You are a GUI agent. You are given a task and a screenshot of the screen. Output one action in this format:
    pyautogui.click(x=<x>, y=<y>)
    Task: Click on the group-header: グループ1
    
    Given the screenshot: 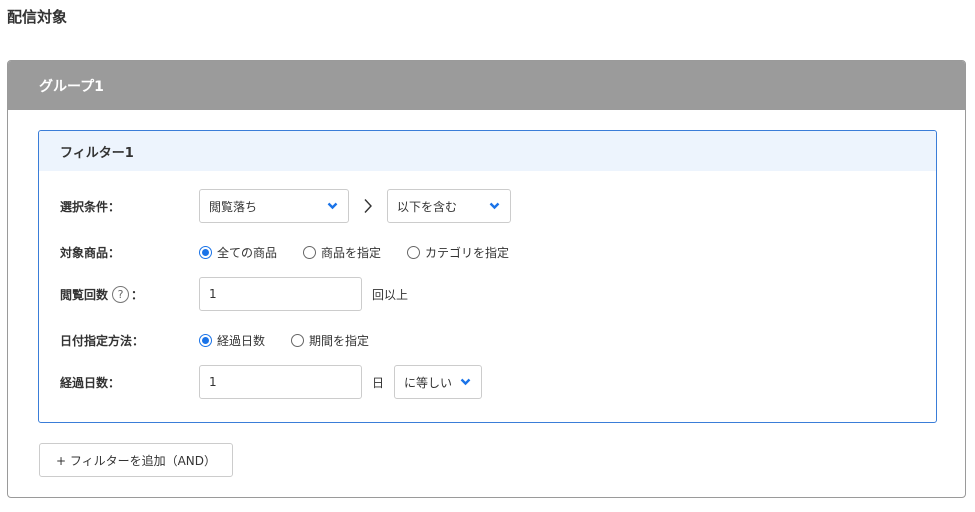 What is the action you would take?
    pyautogui.click(x=486, y=85)
    